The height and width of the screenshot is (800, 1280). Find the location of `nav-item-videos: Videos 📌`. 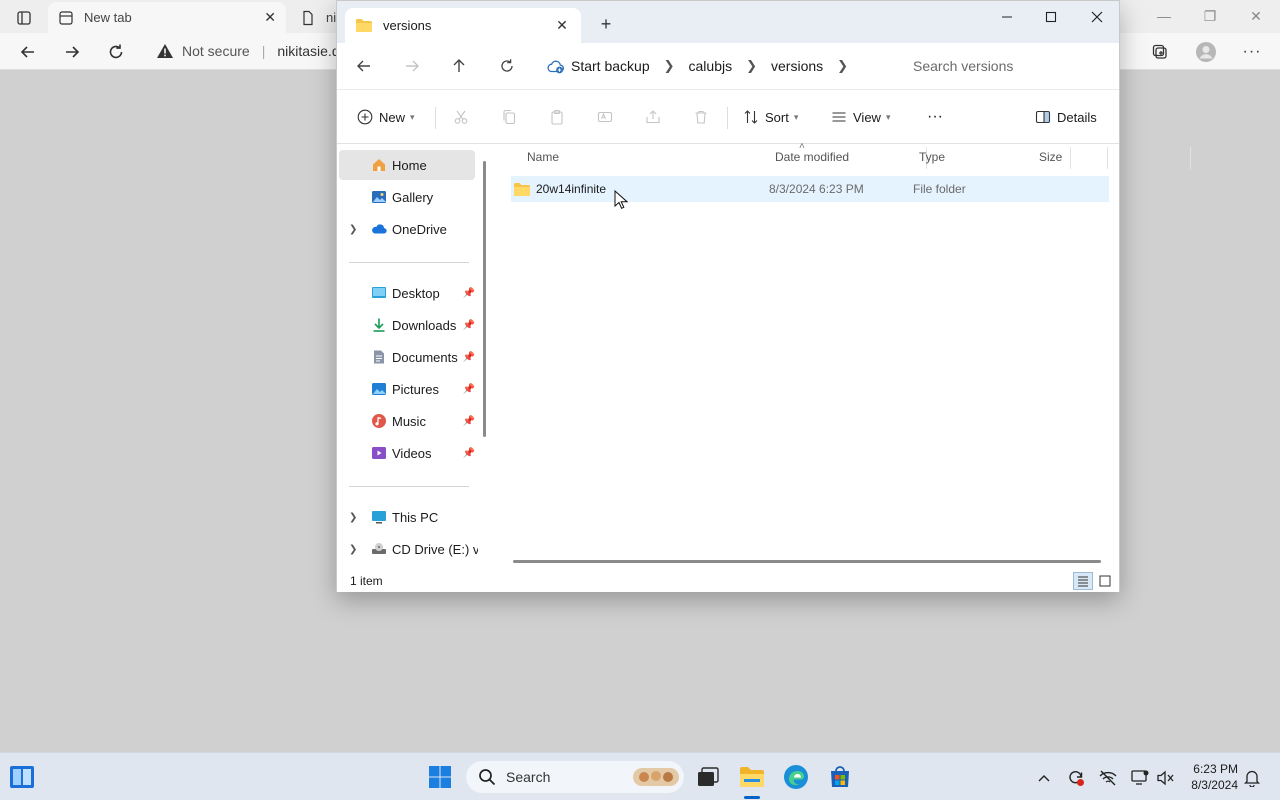

nav-item-videos: Videos 📌 is located at coordinates (407, 453).